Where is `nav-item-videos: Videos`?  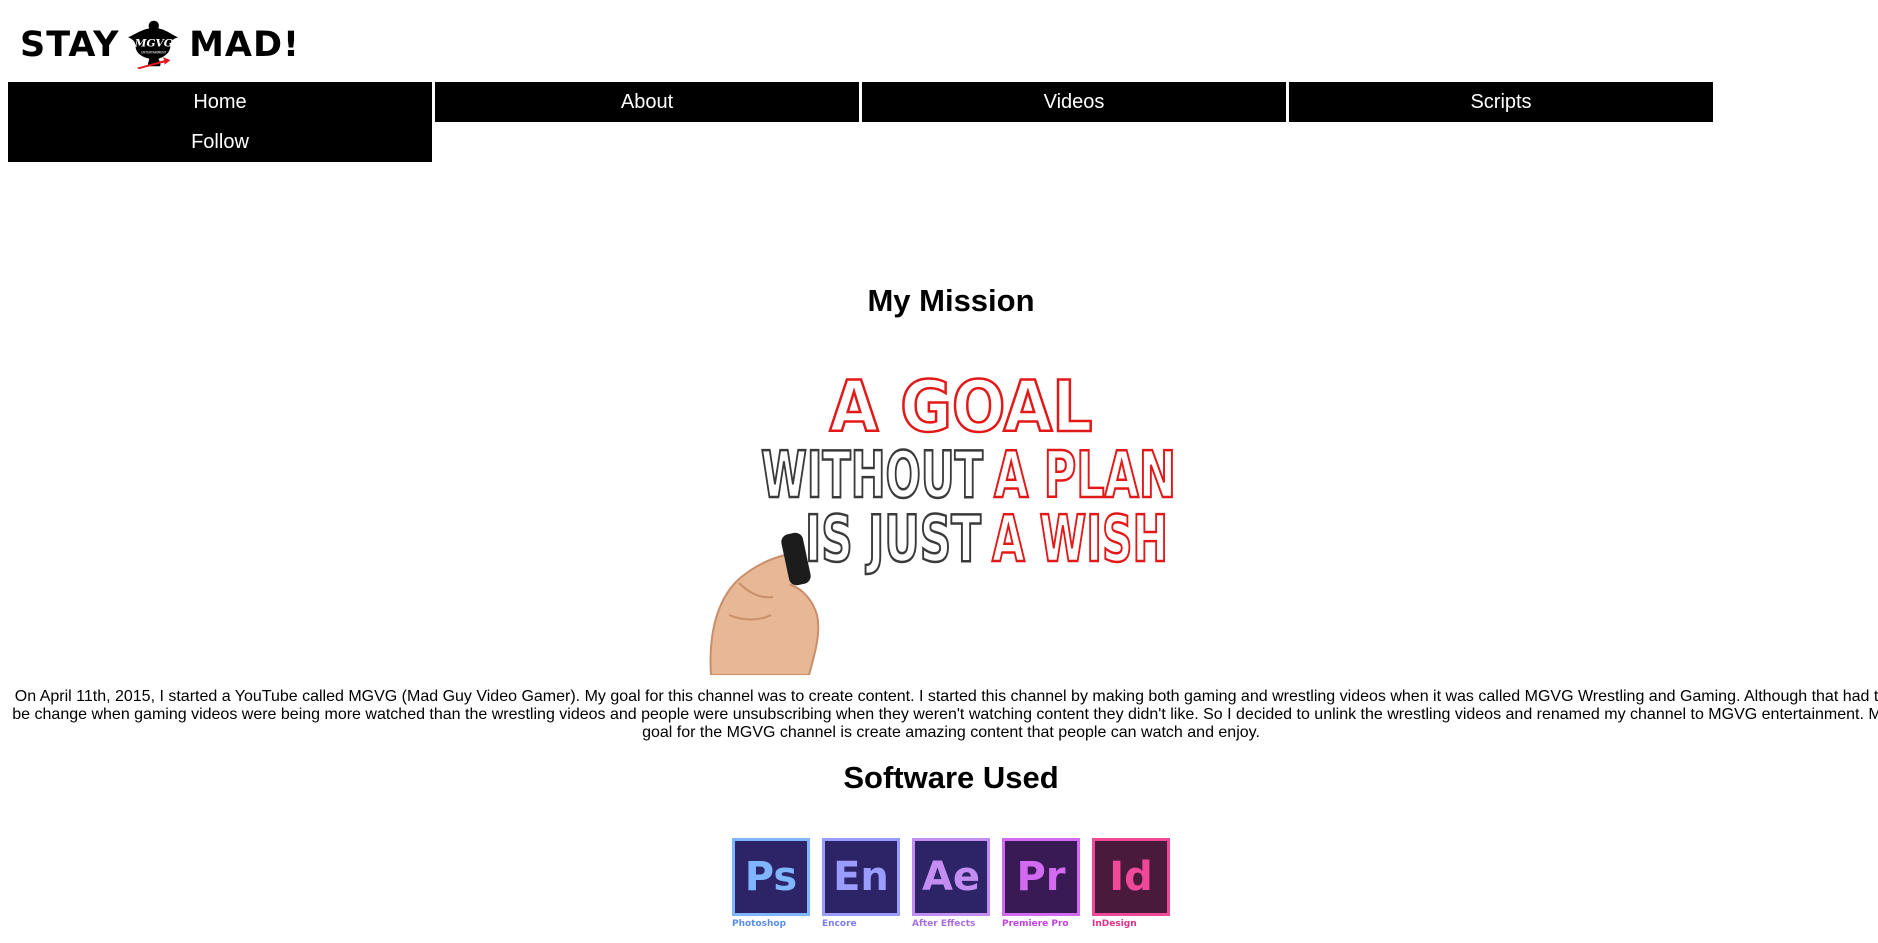 nav-item-videos: Videos is located at coordinates (1074, 102).